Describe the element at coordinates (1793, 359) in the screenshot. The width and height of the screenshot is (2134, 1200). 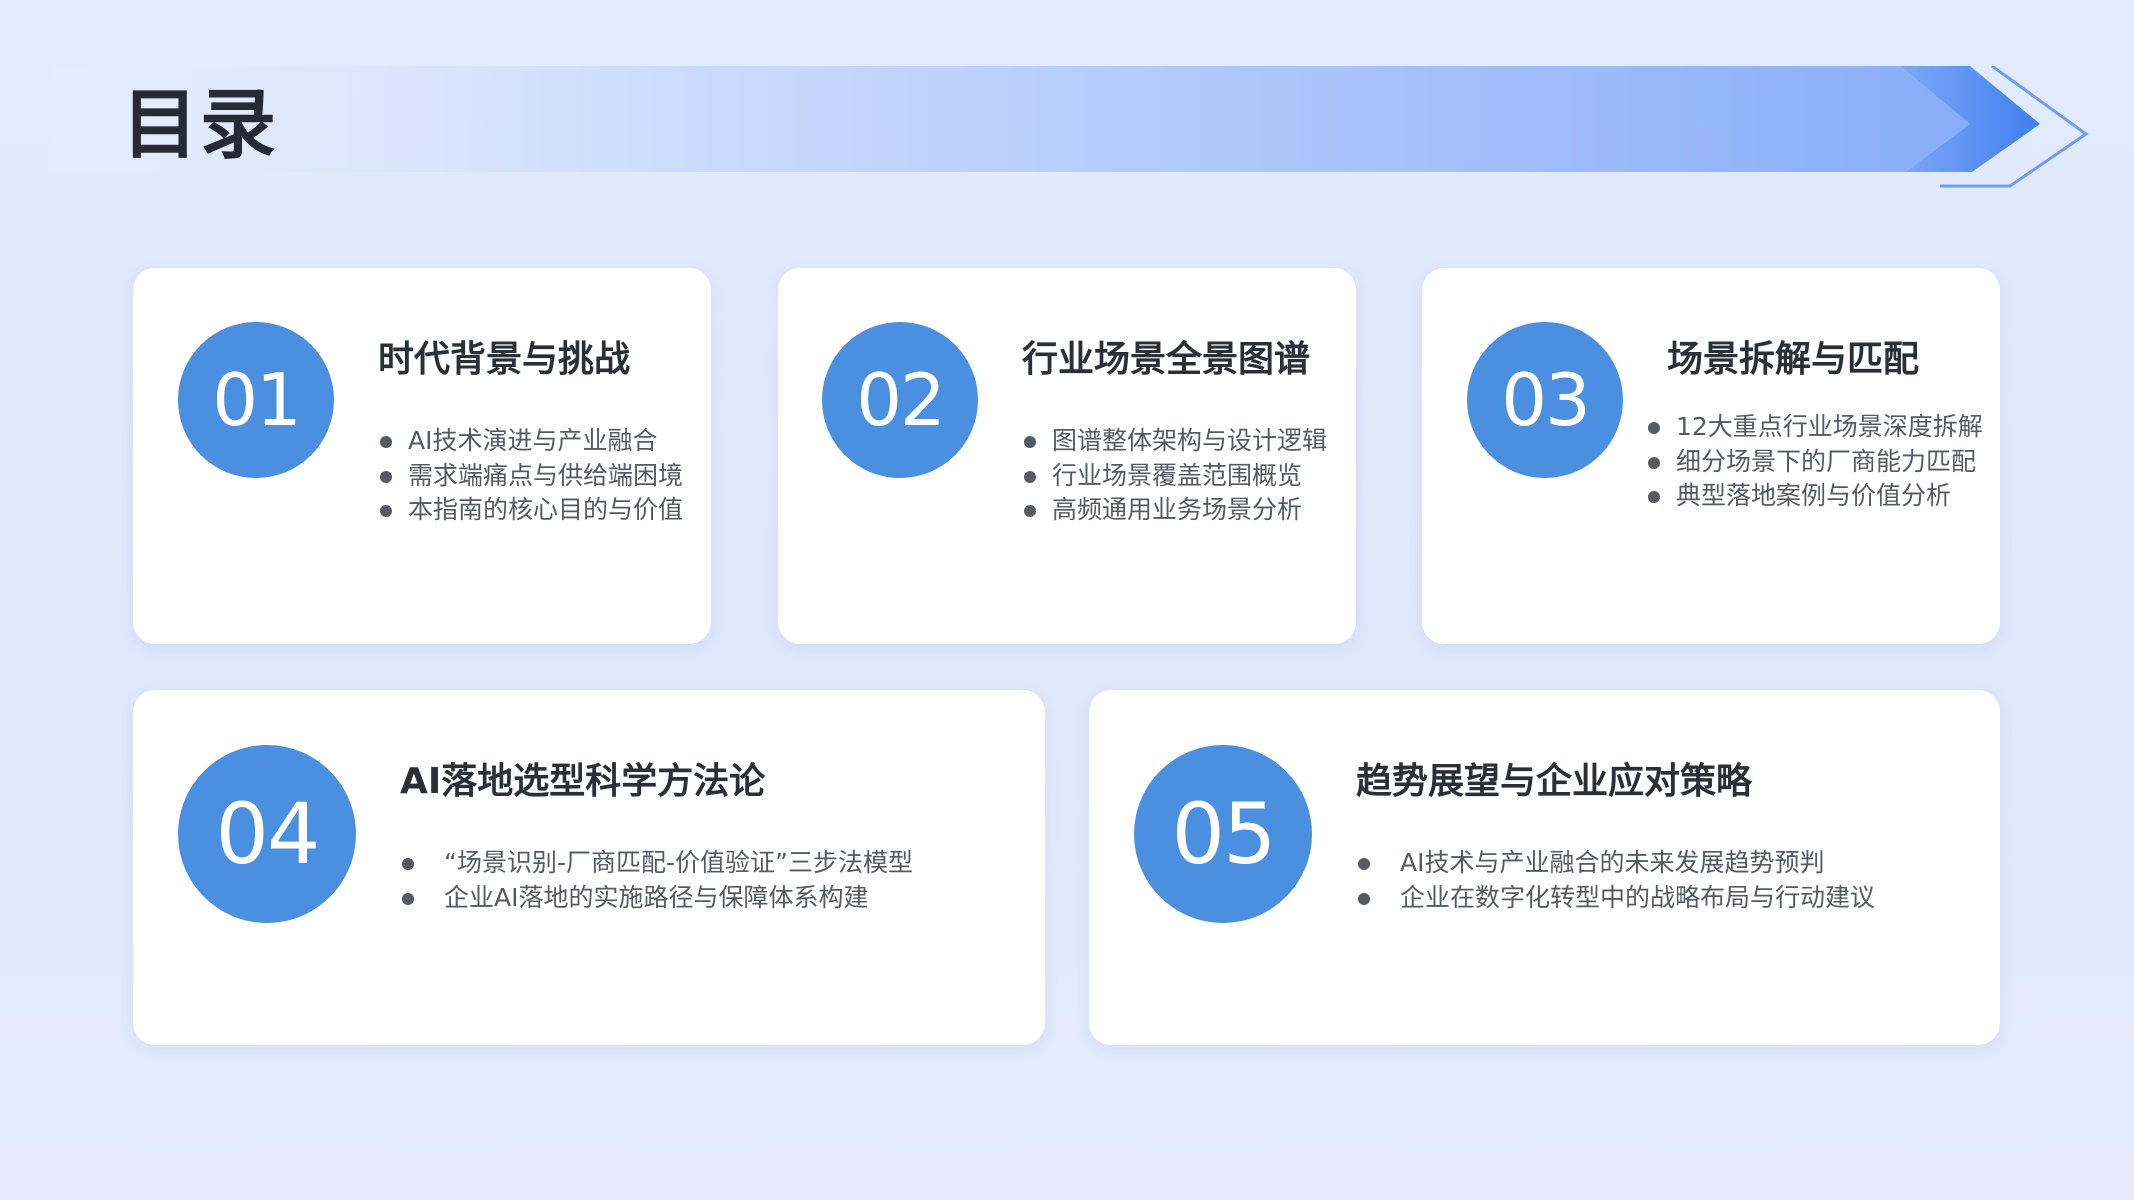
I see `section-title: 场景拆解与匹配` at that location.